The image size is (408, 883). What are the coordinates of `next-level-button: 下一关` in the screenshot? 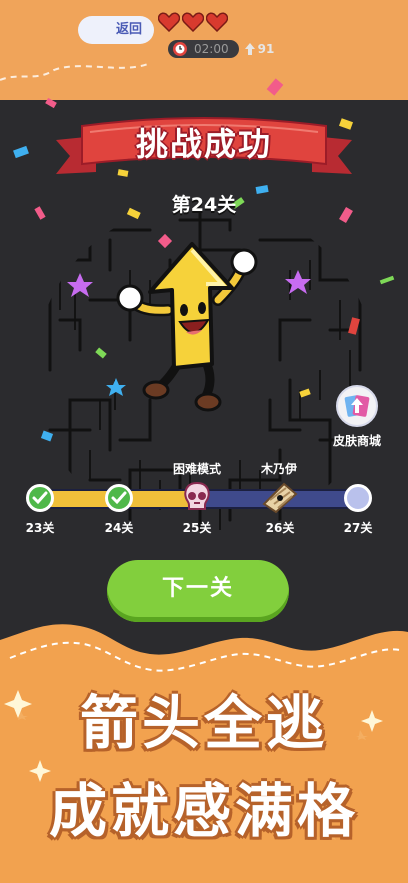 It's located at (198, 591).